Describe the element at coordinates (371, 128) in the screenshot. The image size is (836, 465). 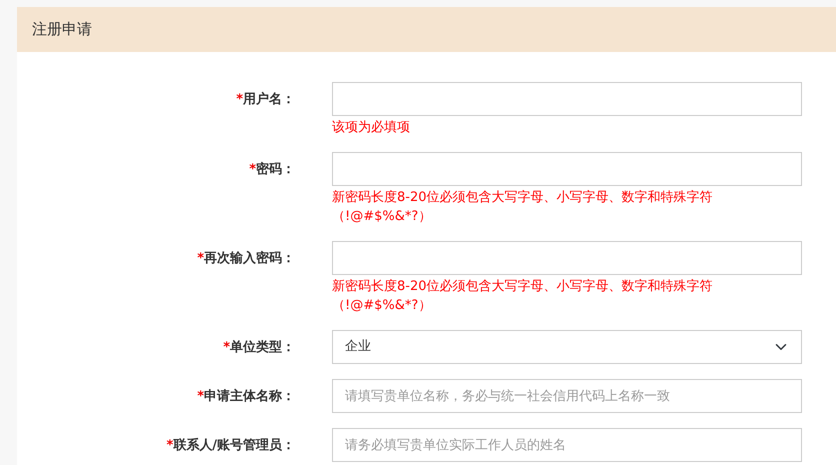
I see `error-message: 该项为必填项` at that location.